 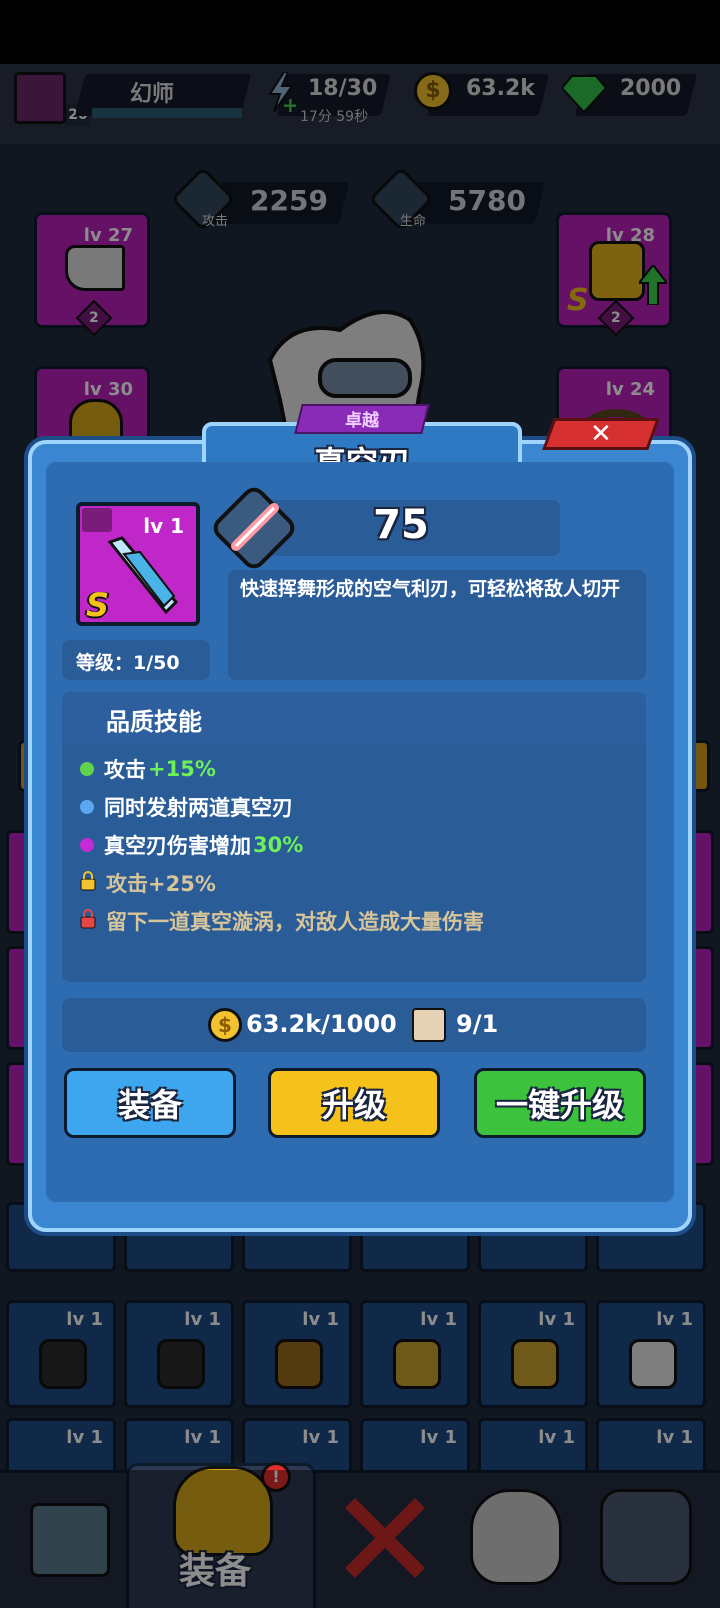 I want to click on green-dot-icon, so click(x=87, y=769).